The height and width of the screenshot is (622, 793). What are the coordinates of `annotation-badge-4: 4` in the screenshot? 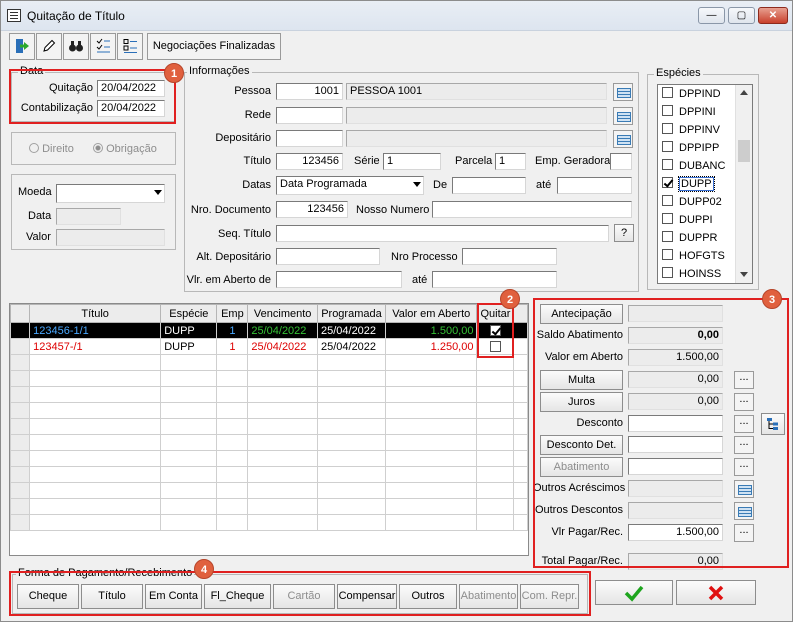 It's located at (204, 569).